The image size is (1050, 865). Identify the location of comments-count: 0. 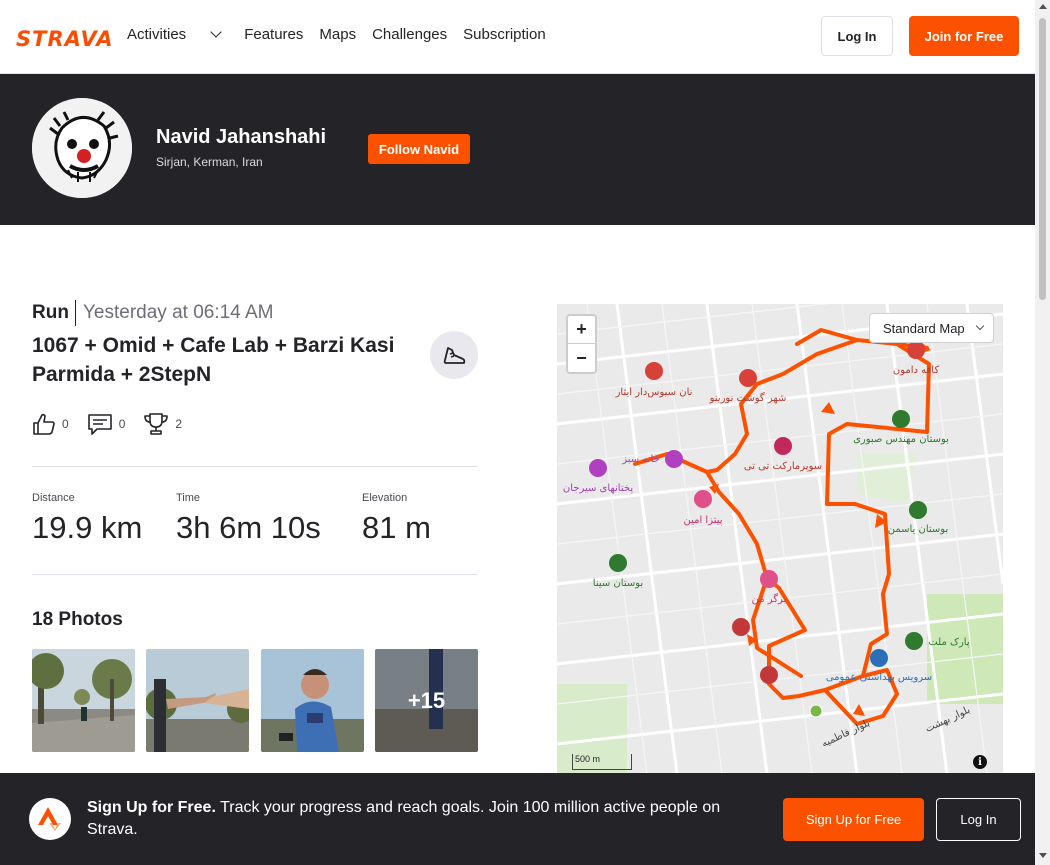
(122, 424).